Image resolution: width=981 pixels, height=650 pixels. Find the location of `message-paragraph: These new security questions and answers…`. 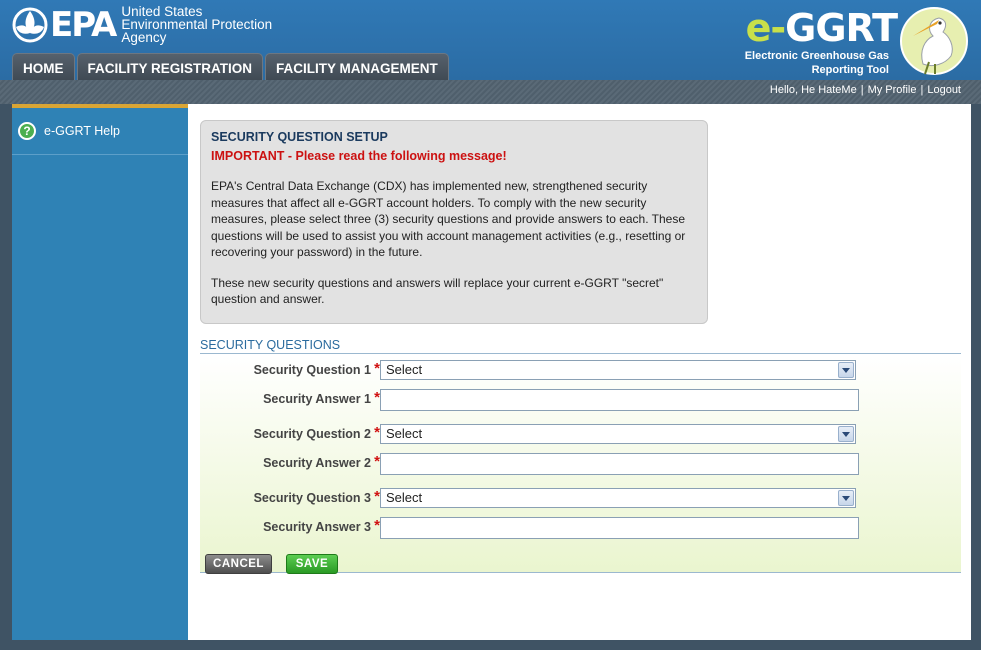

message-paragraph: These new security questions and answers… is located at coordinates (437, 291).